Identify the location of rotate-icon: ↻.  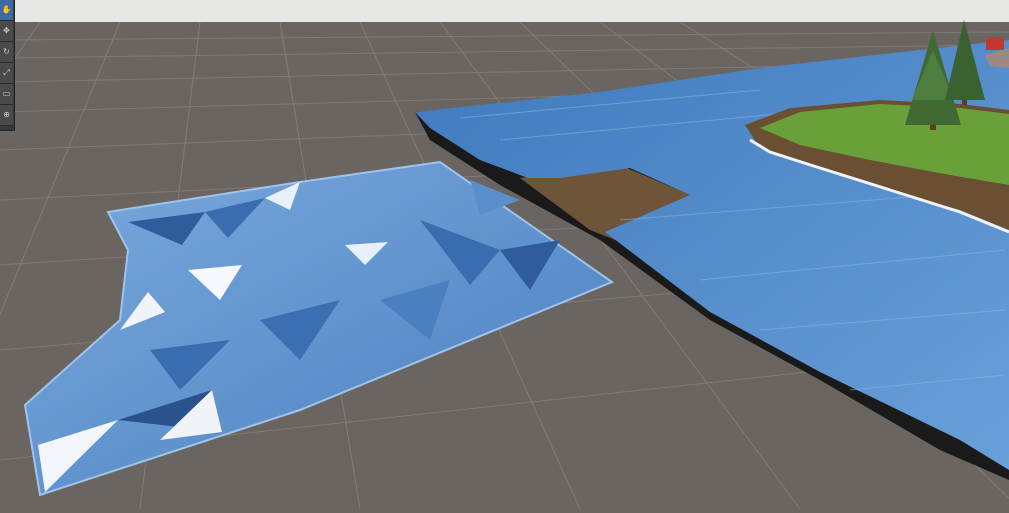
(6, 51).